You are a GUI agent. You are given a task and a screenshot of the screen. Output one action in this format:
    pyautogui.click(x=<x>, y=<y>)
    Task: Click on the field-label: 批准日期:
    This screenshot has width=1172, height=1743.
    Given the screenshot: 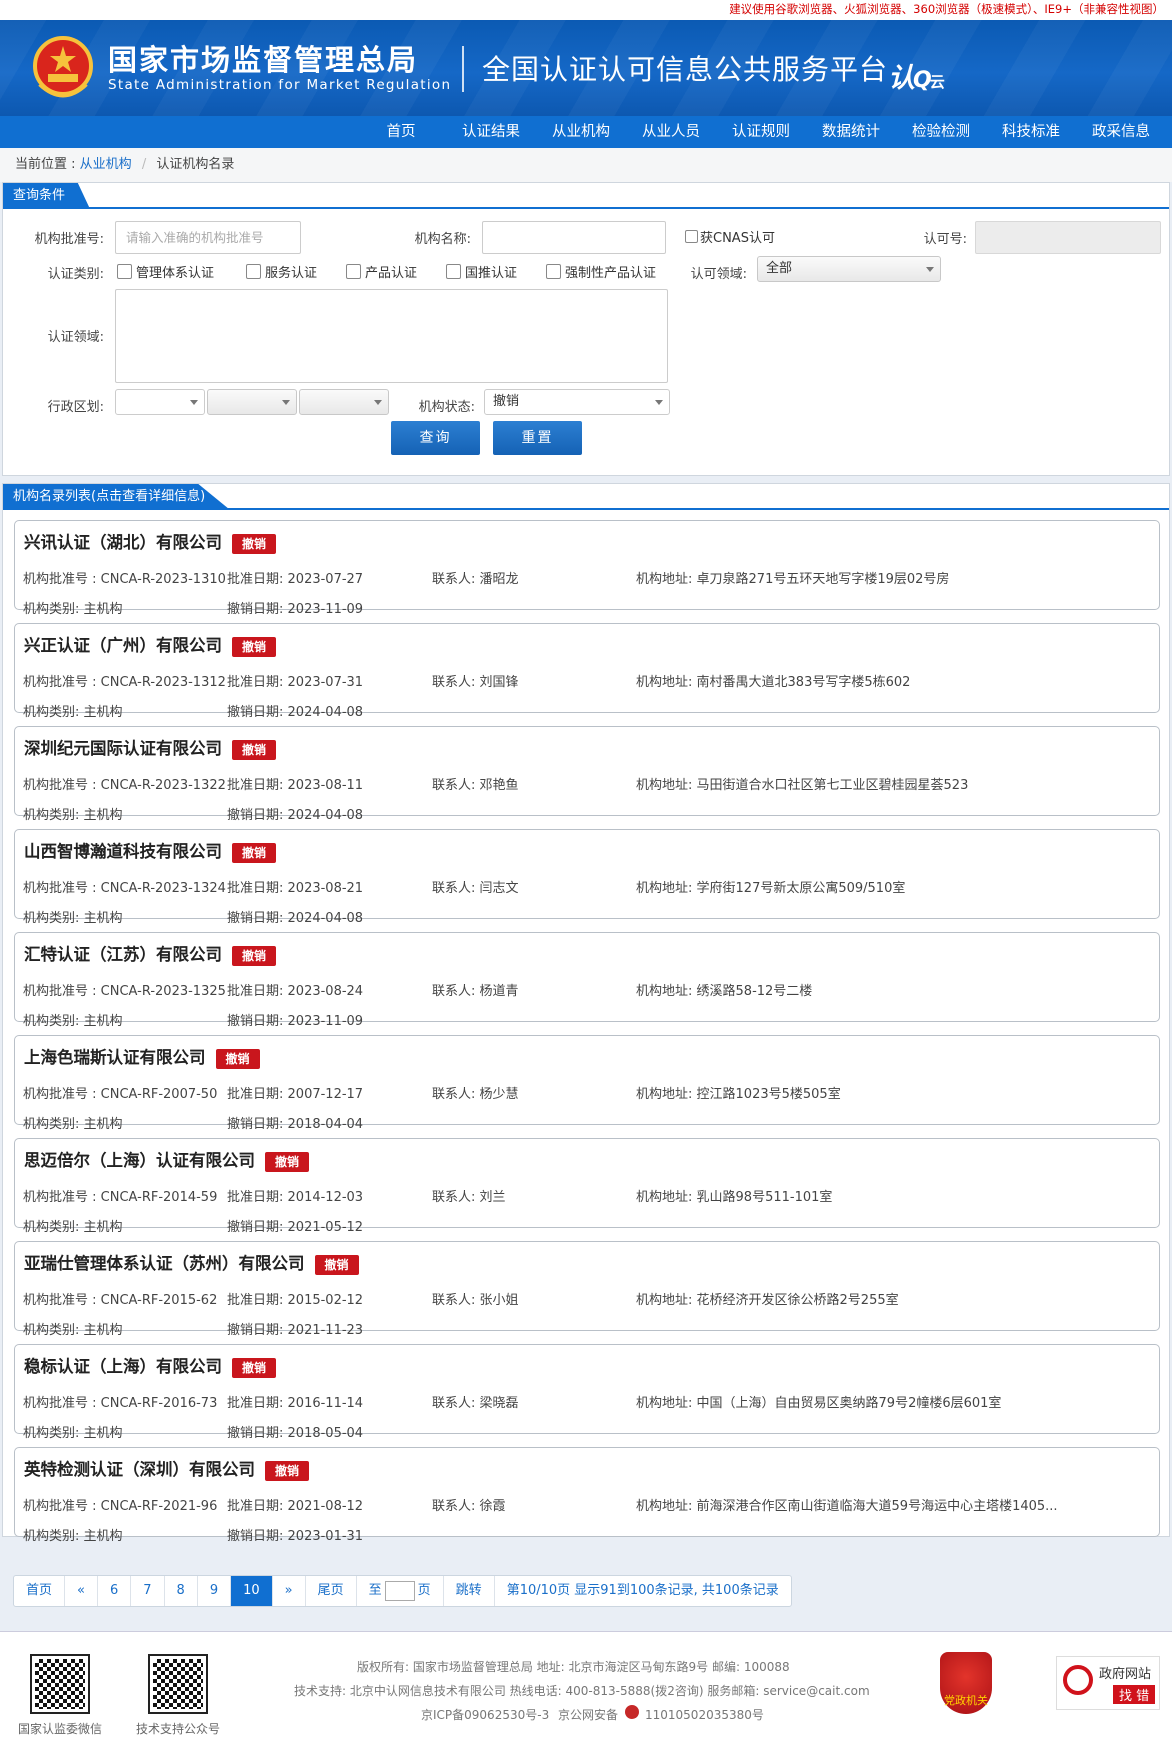 What is the action you would take?
    pyautogui.click(x=255, y=888)
    